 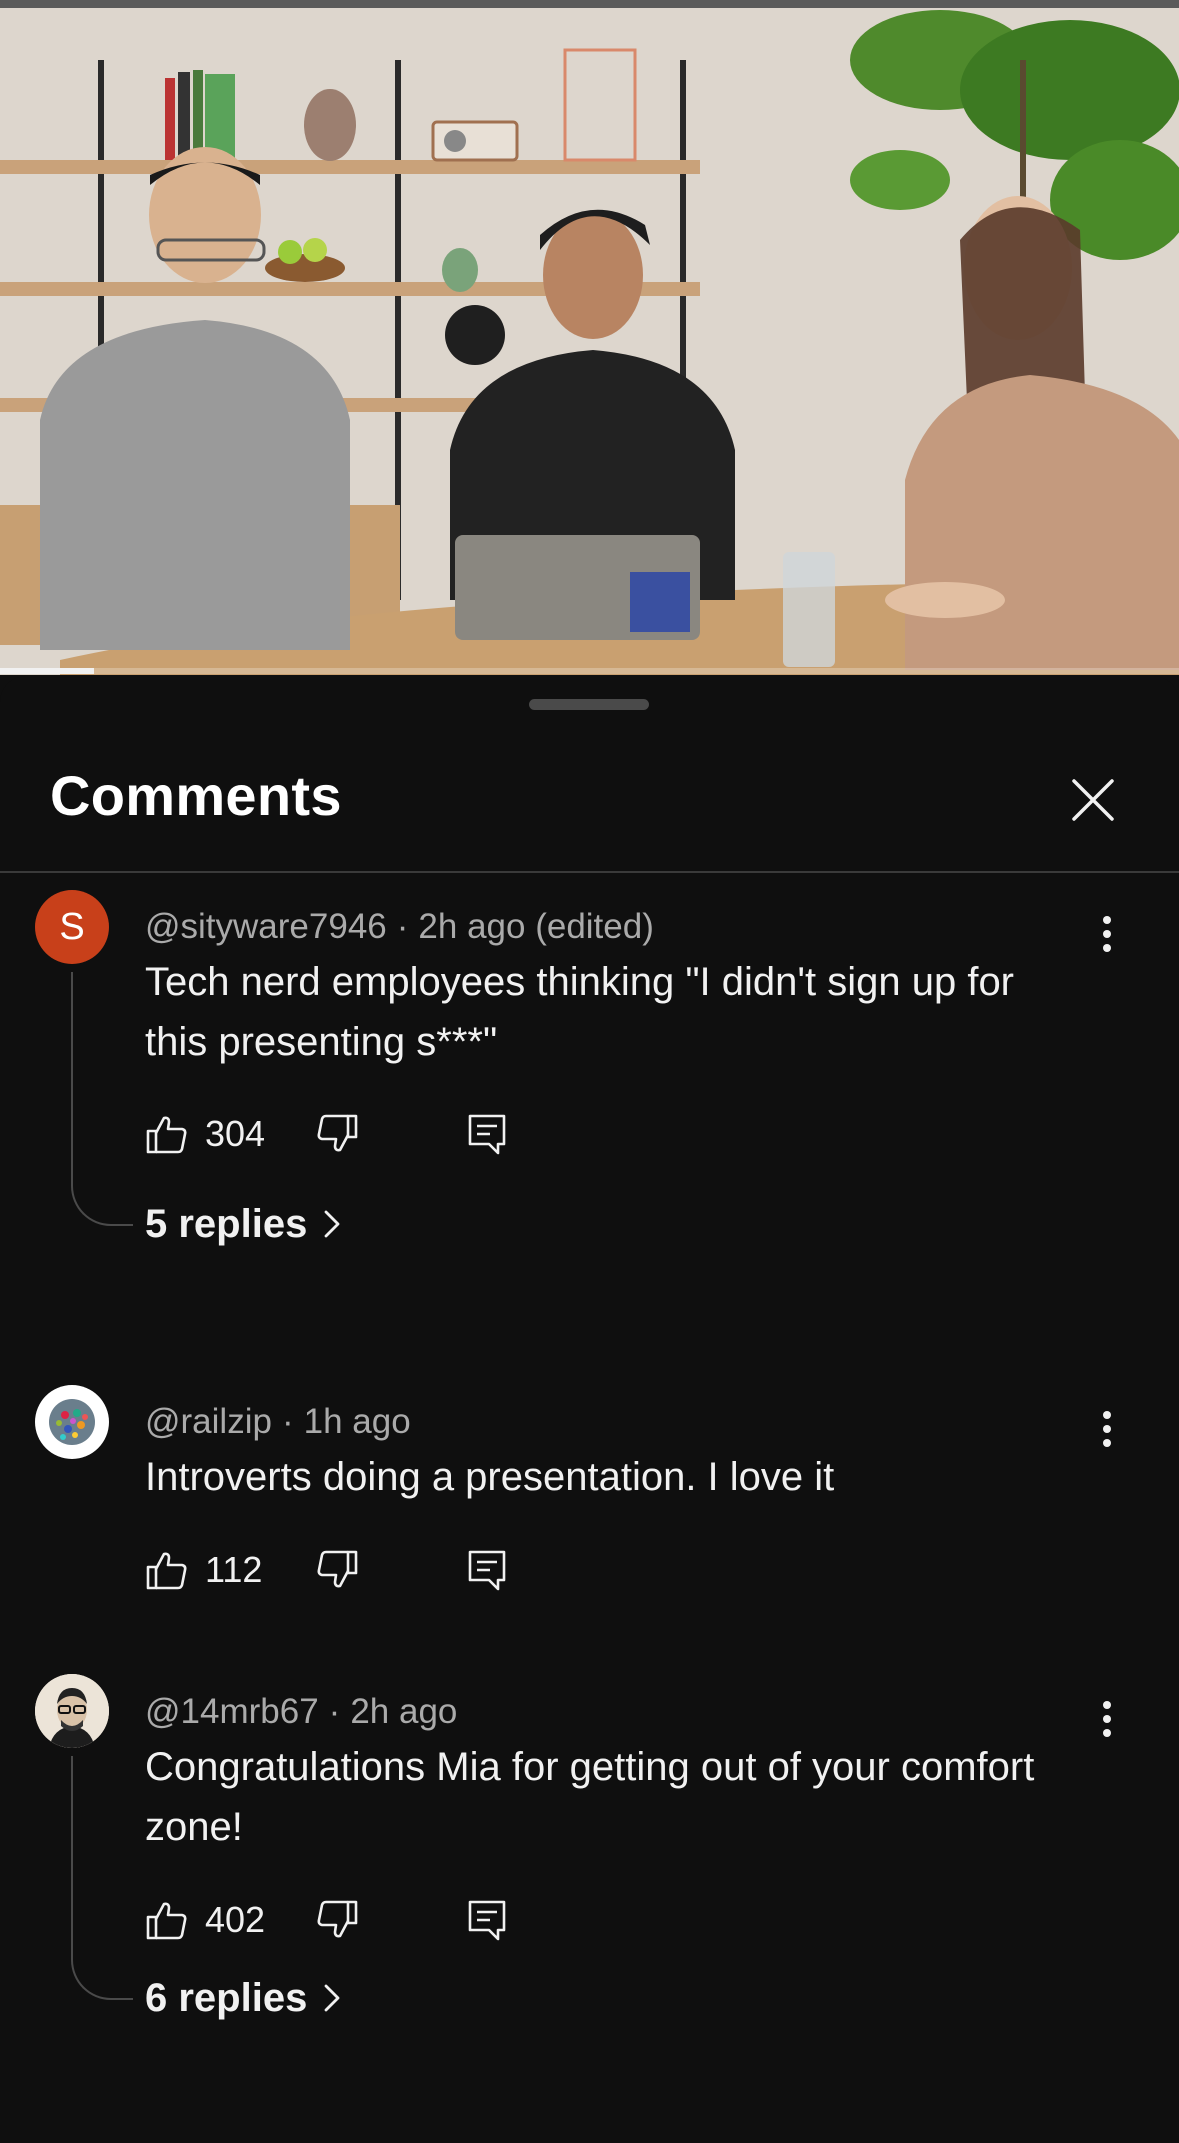 What do you see at coordinates (1093, 800) in the screenshot?
I see `close-icon` at bounding box center [1093, 800].